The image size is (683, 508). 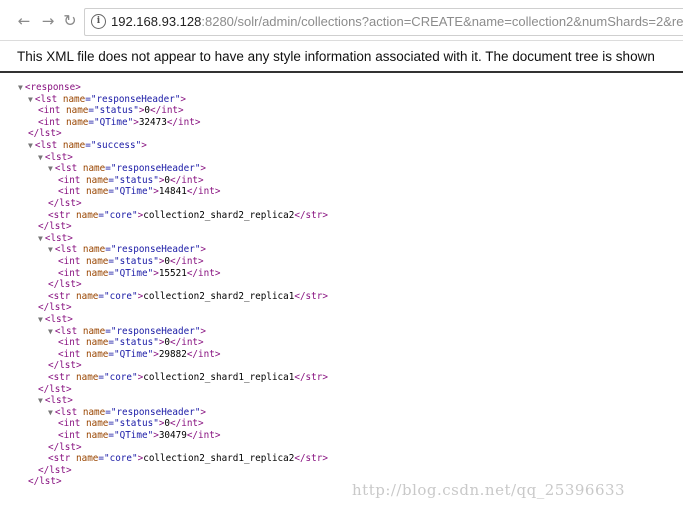 I want to click on xml-line: <int name="QTime">29882</int>, so click(x=139, y=354).